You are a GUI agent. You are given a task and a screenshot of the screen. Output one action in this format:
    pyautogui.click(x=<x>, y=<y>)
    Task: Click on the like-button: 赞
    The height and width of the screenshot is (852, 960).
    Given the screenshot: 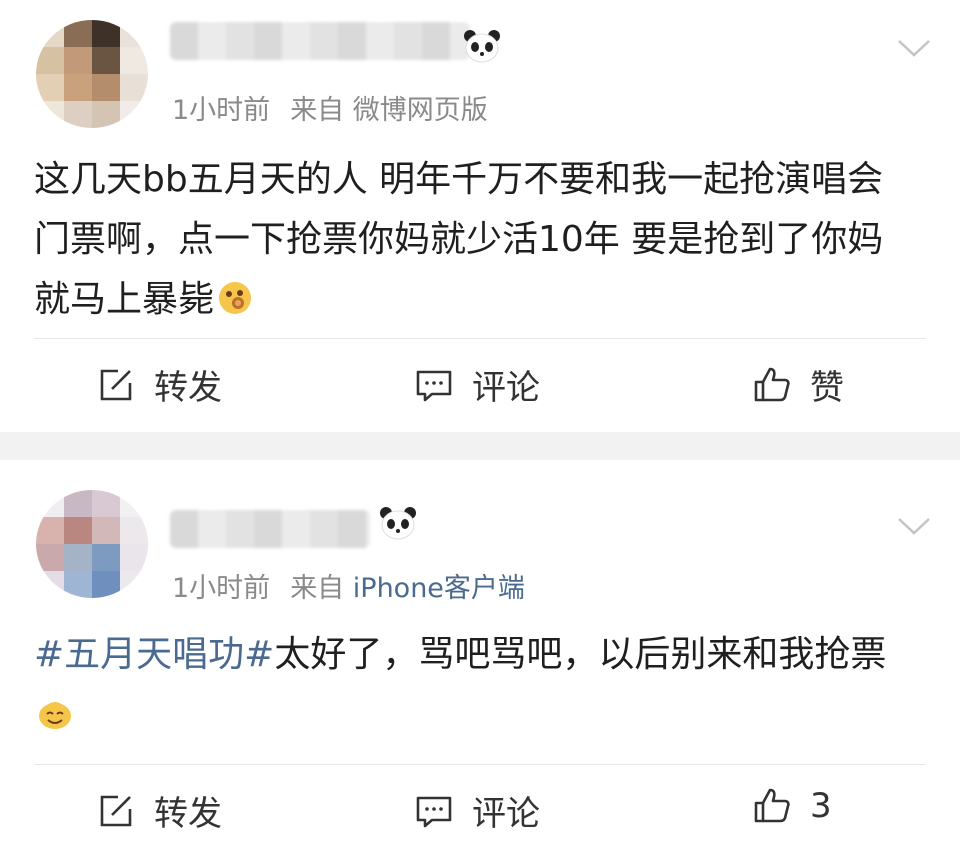 What is the action you would take?
    pyautogui.click(x=798, y=384)
    